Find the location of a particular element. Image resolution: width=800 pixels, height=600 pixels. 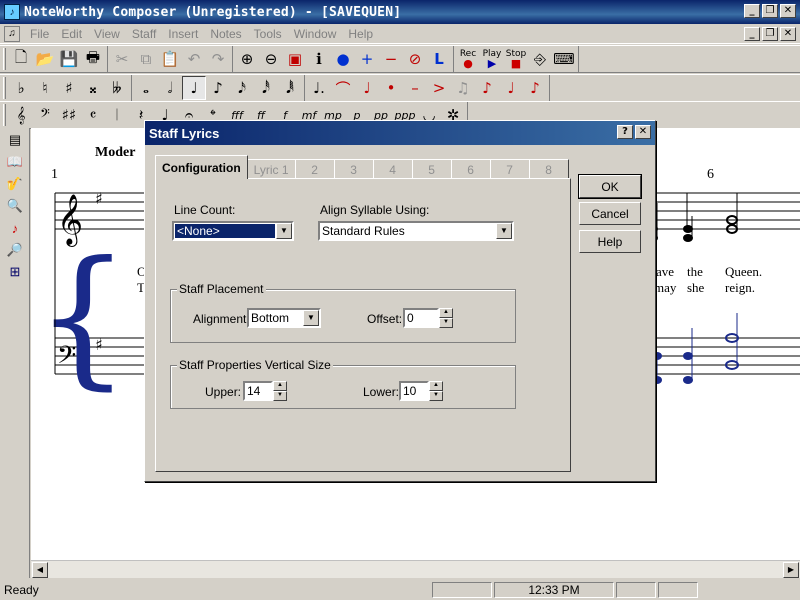

new-file-icon: 🗋 is located at coordinates (21, 59).